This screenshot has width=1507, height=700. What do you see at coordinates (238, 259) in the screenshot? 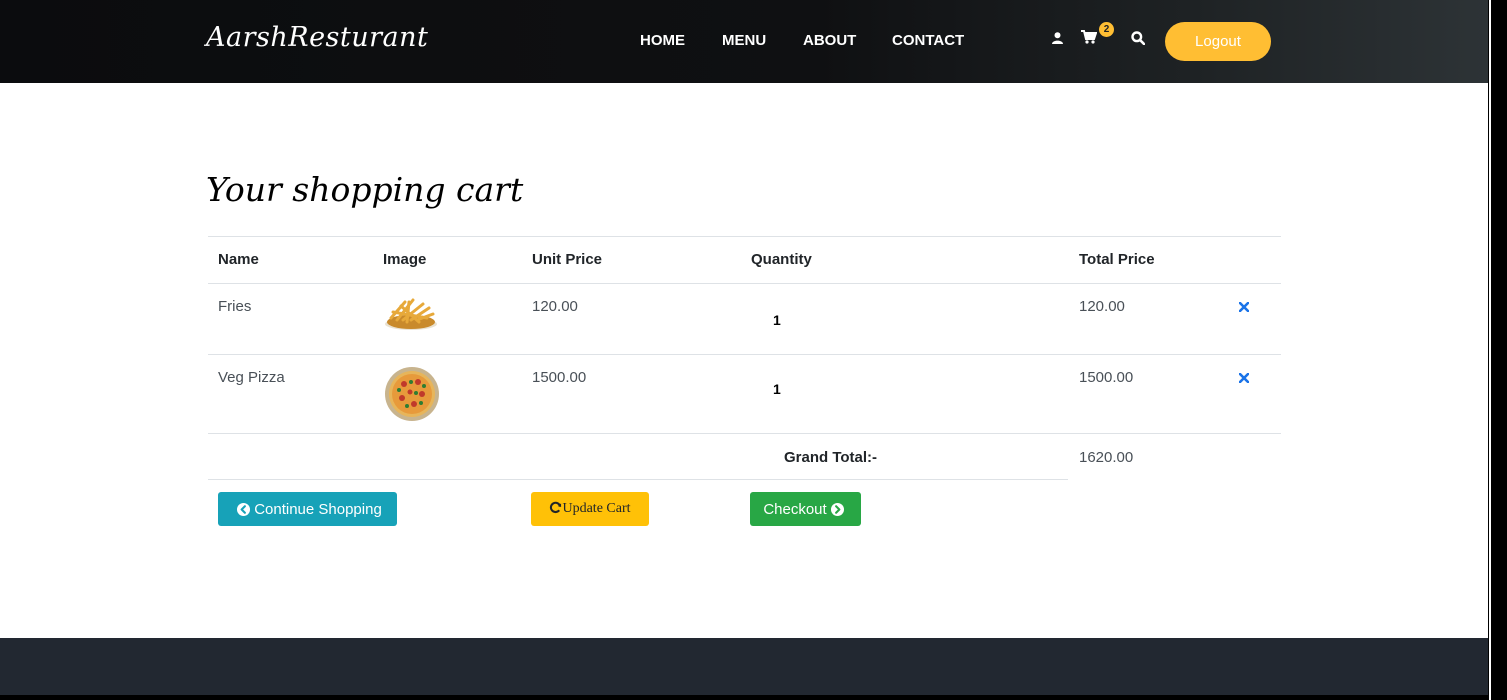
I see `col-header-name: Name` at bounding box center [238, 259].